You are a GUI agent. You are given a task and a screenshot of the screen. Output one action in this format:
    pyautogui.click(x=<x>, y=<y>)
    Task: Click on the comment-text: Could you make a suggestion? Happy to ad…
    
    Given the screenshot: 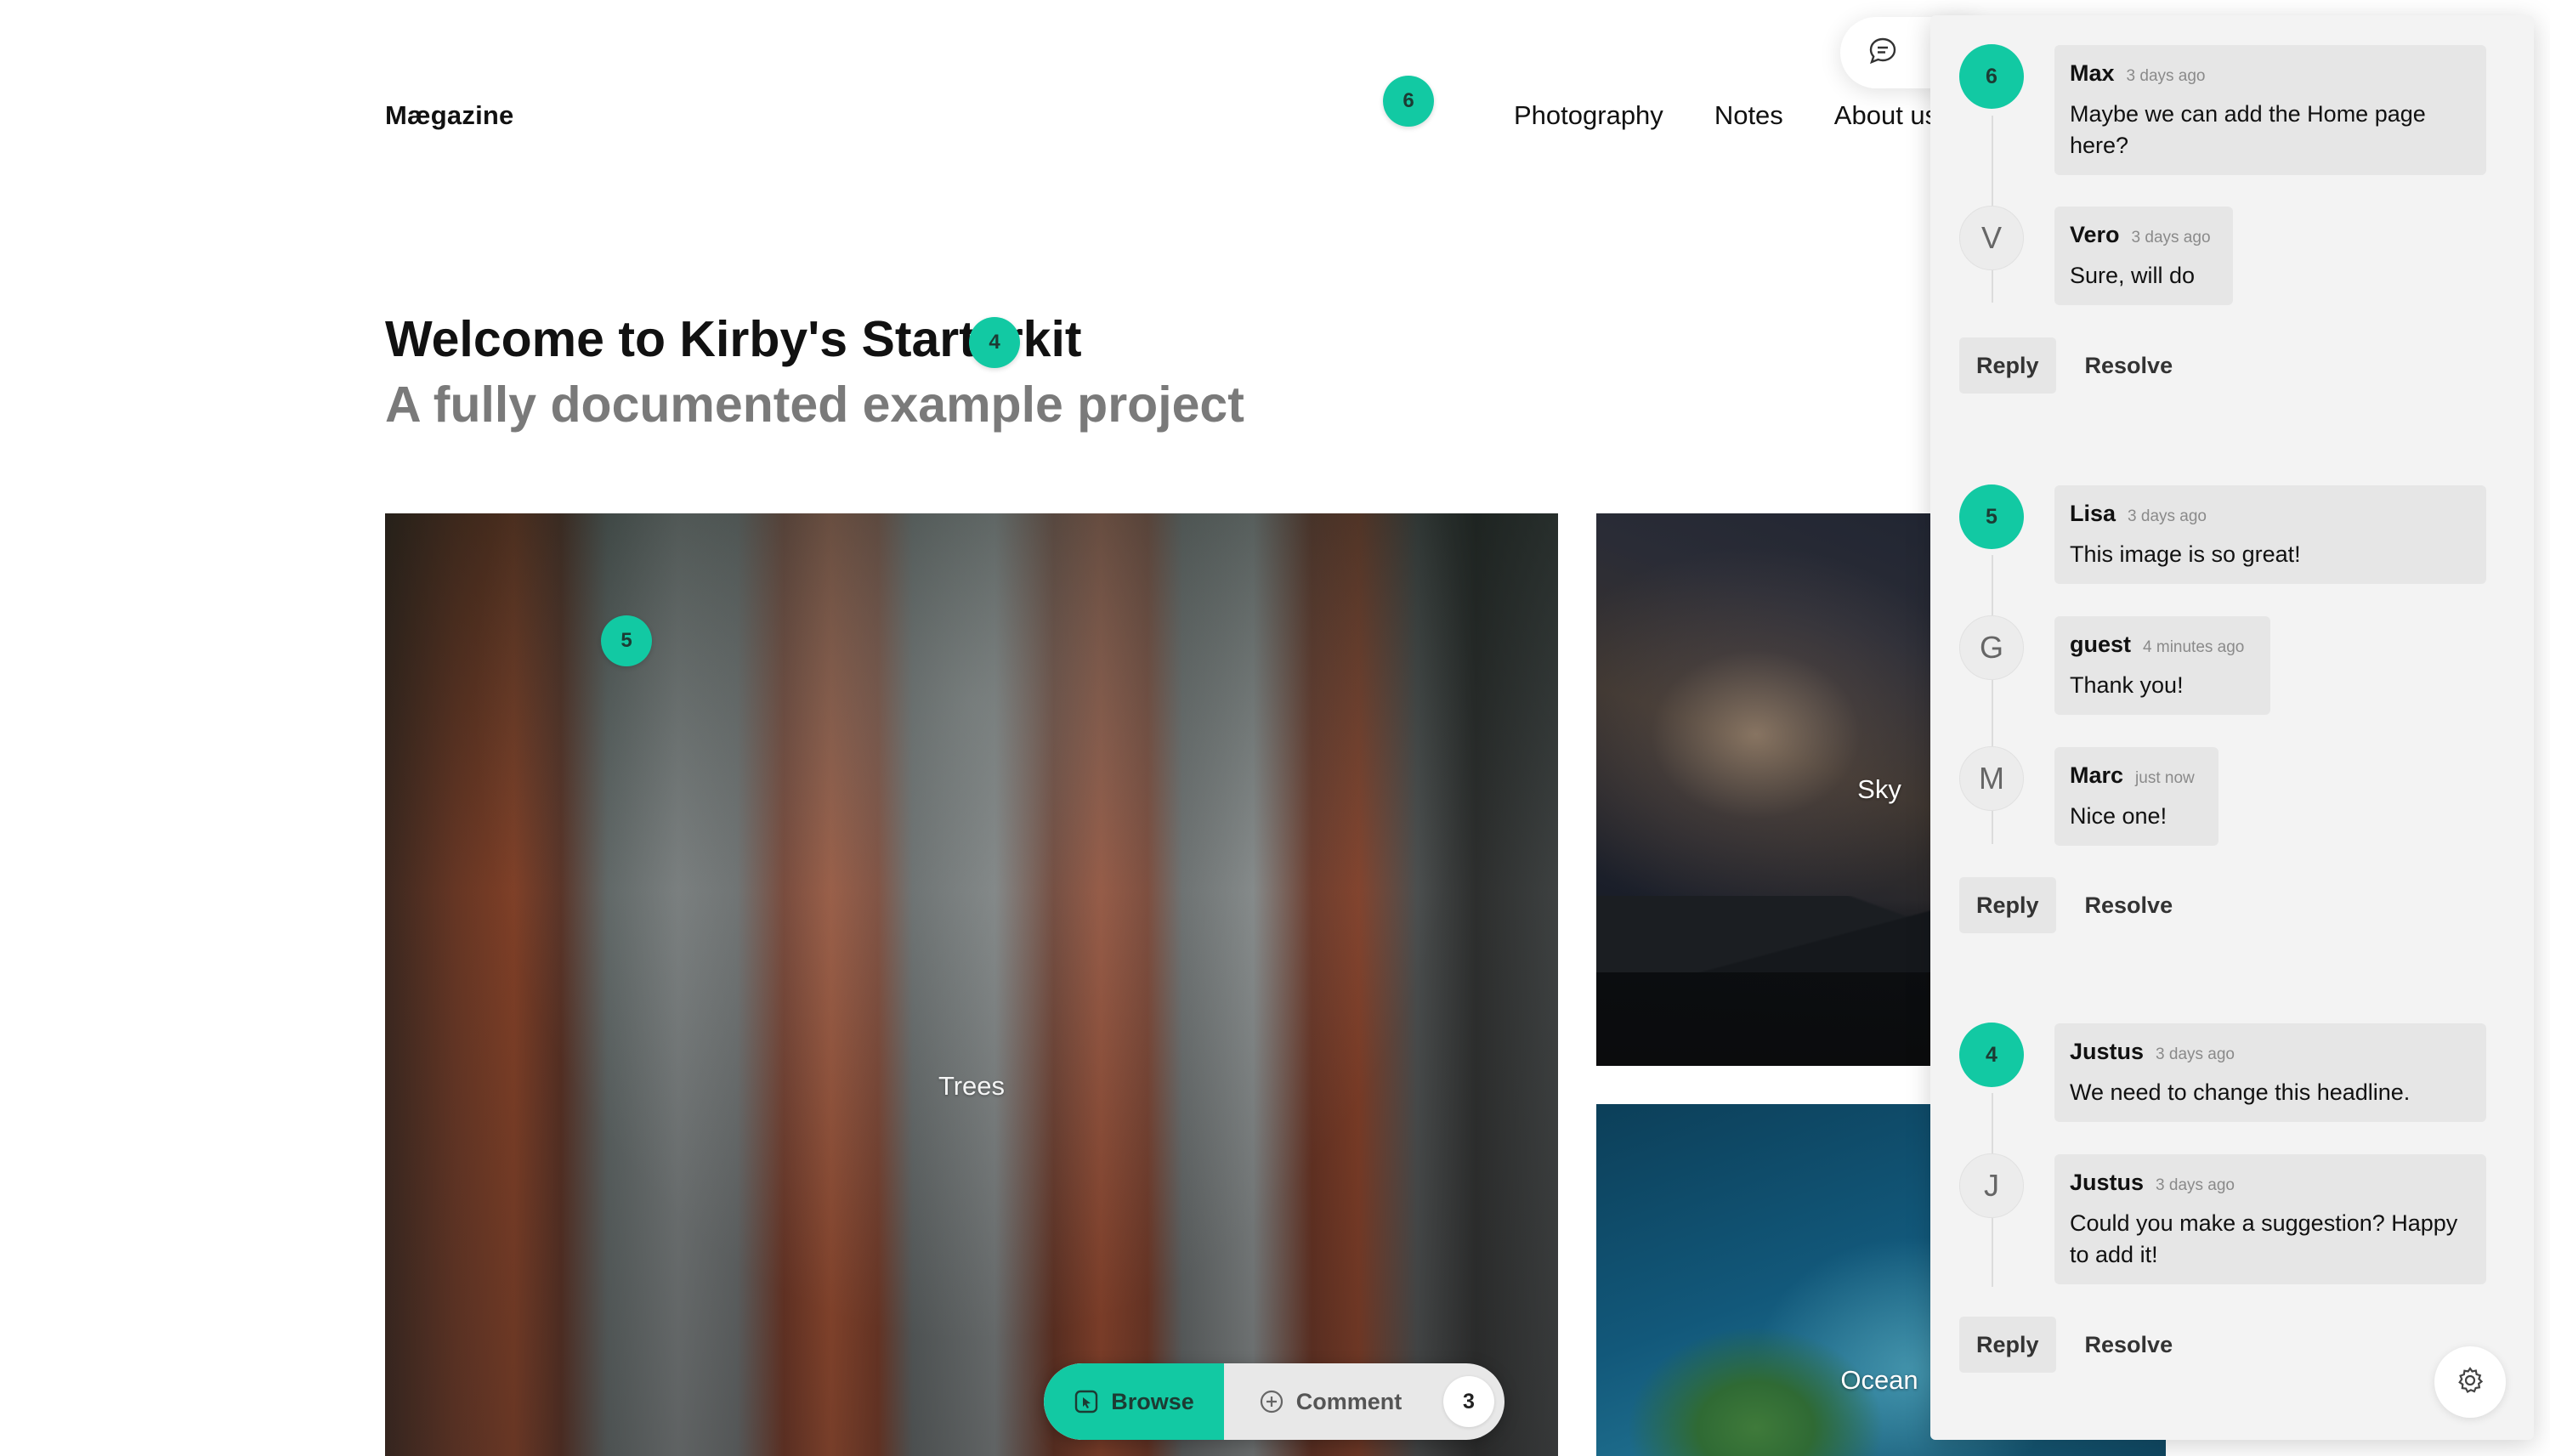 What is the action you would take?
    pyautogui.click(x=2264, y=1238)
    